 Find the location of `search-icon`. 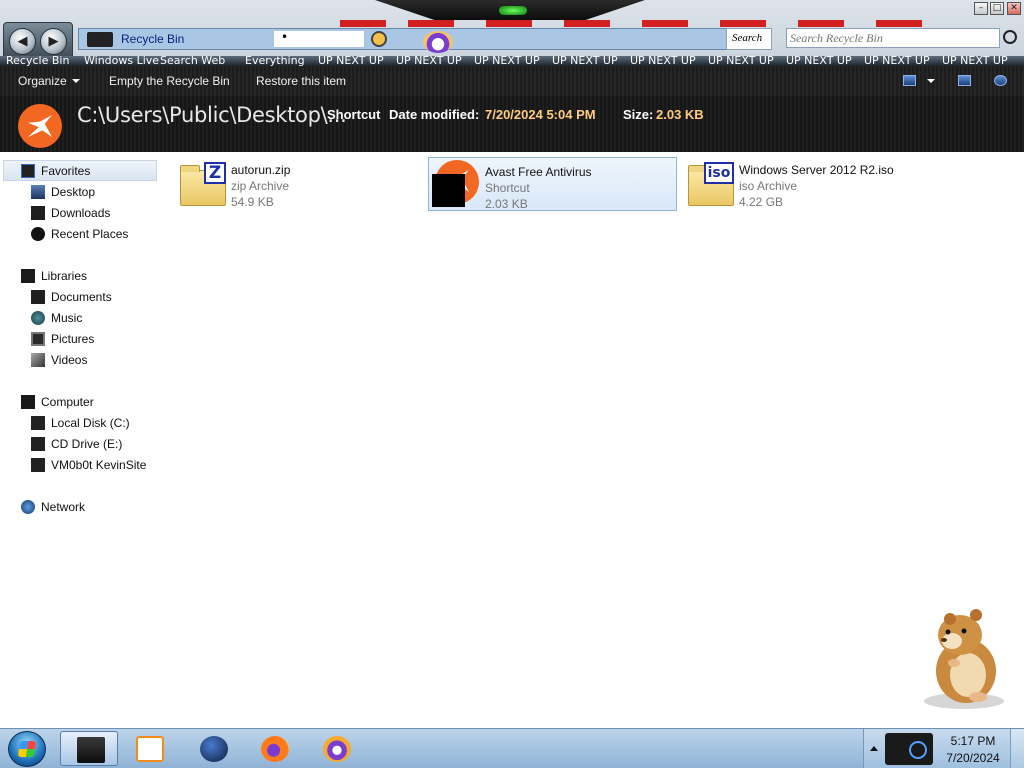

search-icon is located at coordinates (1010, 37).